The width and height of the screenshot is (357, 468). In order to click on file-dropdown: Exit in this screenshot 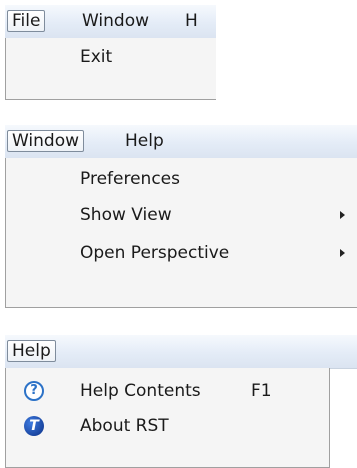, I will do `click(110, 69)`.